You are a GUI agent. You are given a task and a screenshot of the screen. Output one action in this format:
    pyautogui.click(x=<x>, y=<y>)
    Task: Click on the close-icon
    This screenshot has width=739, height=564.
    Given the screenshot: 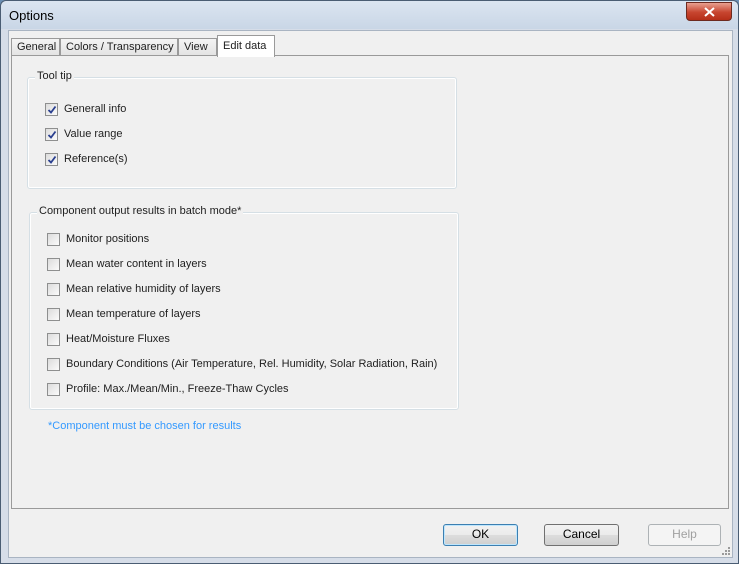 What is the action you would take?
    pyautogui.click(x=709, y=12)
    